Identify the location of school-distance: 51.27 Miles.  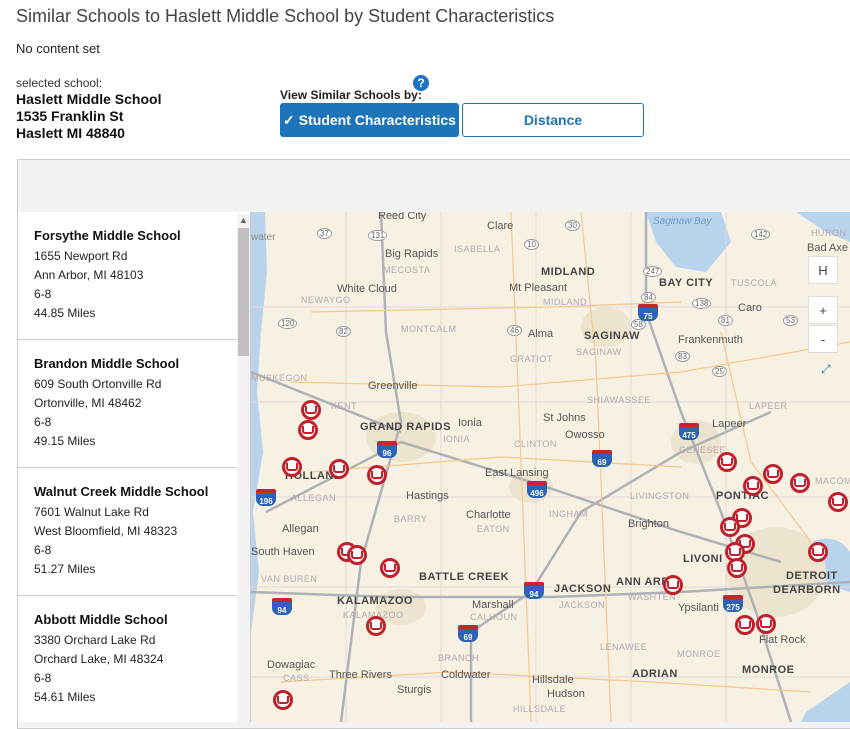
(65, 569).